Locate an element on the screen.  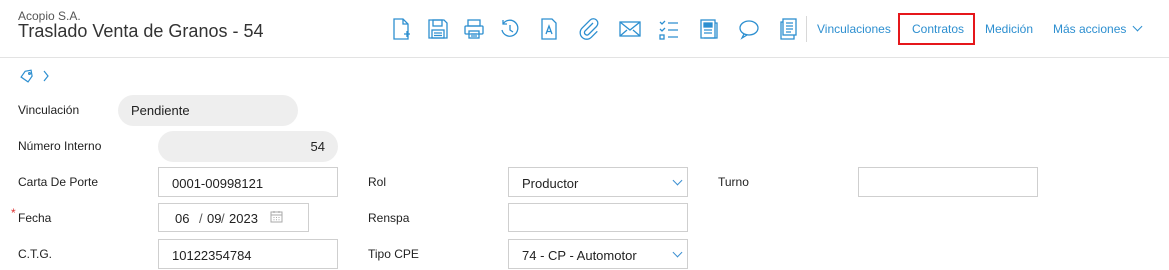
save-icon is located at coordinates (438, 29).